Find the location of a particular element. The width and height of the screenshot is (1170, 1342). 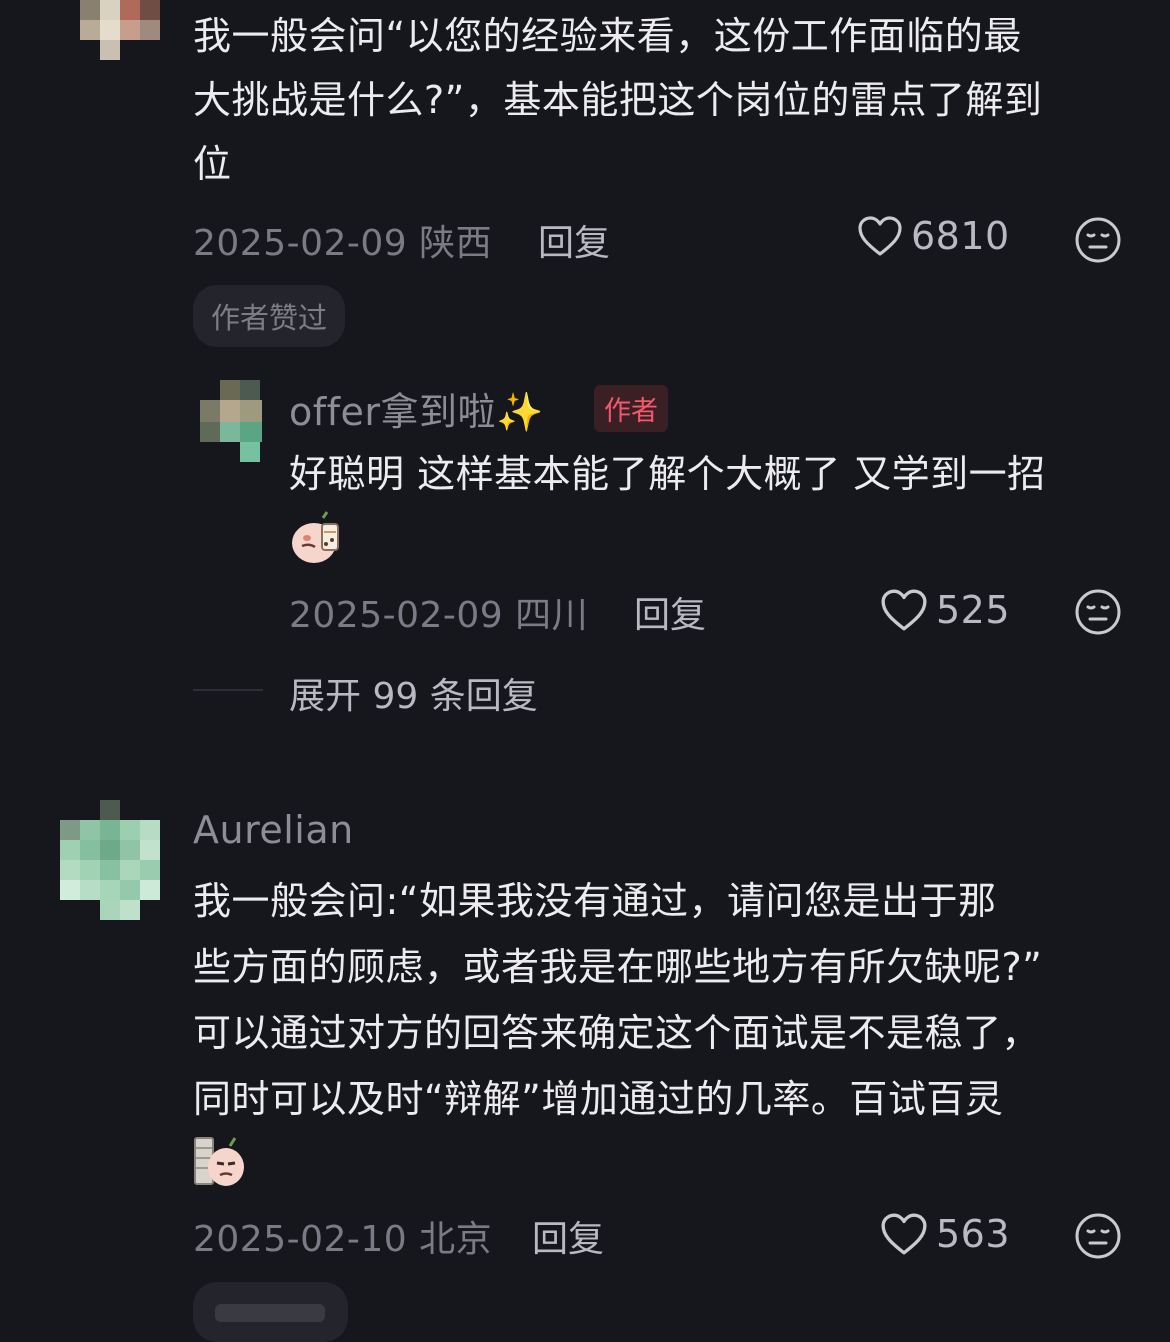

comment-username: Aurelian is located at coordinates (273, 830).